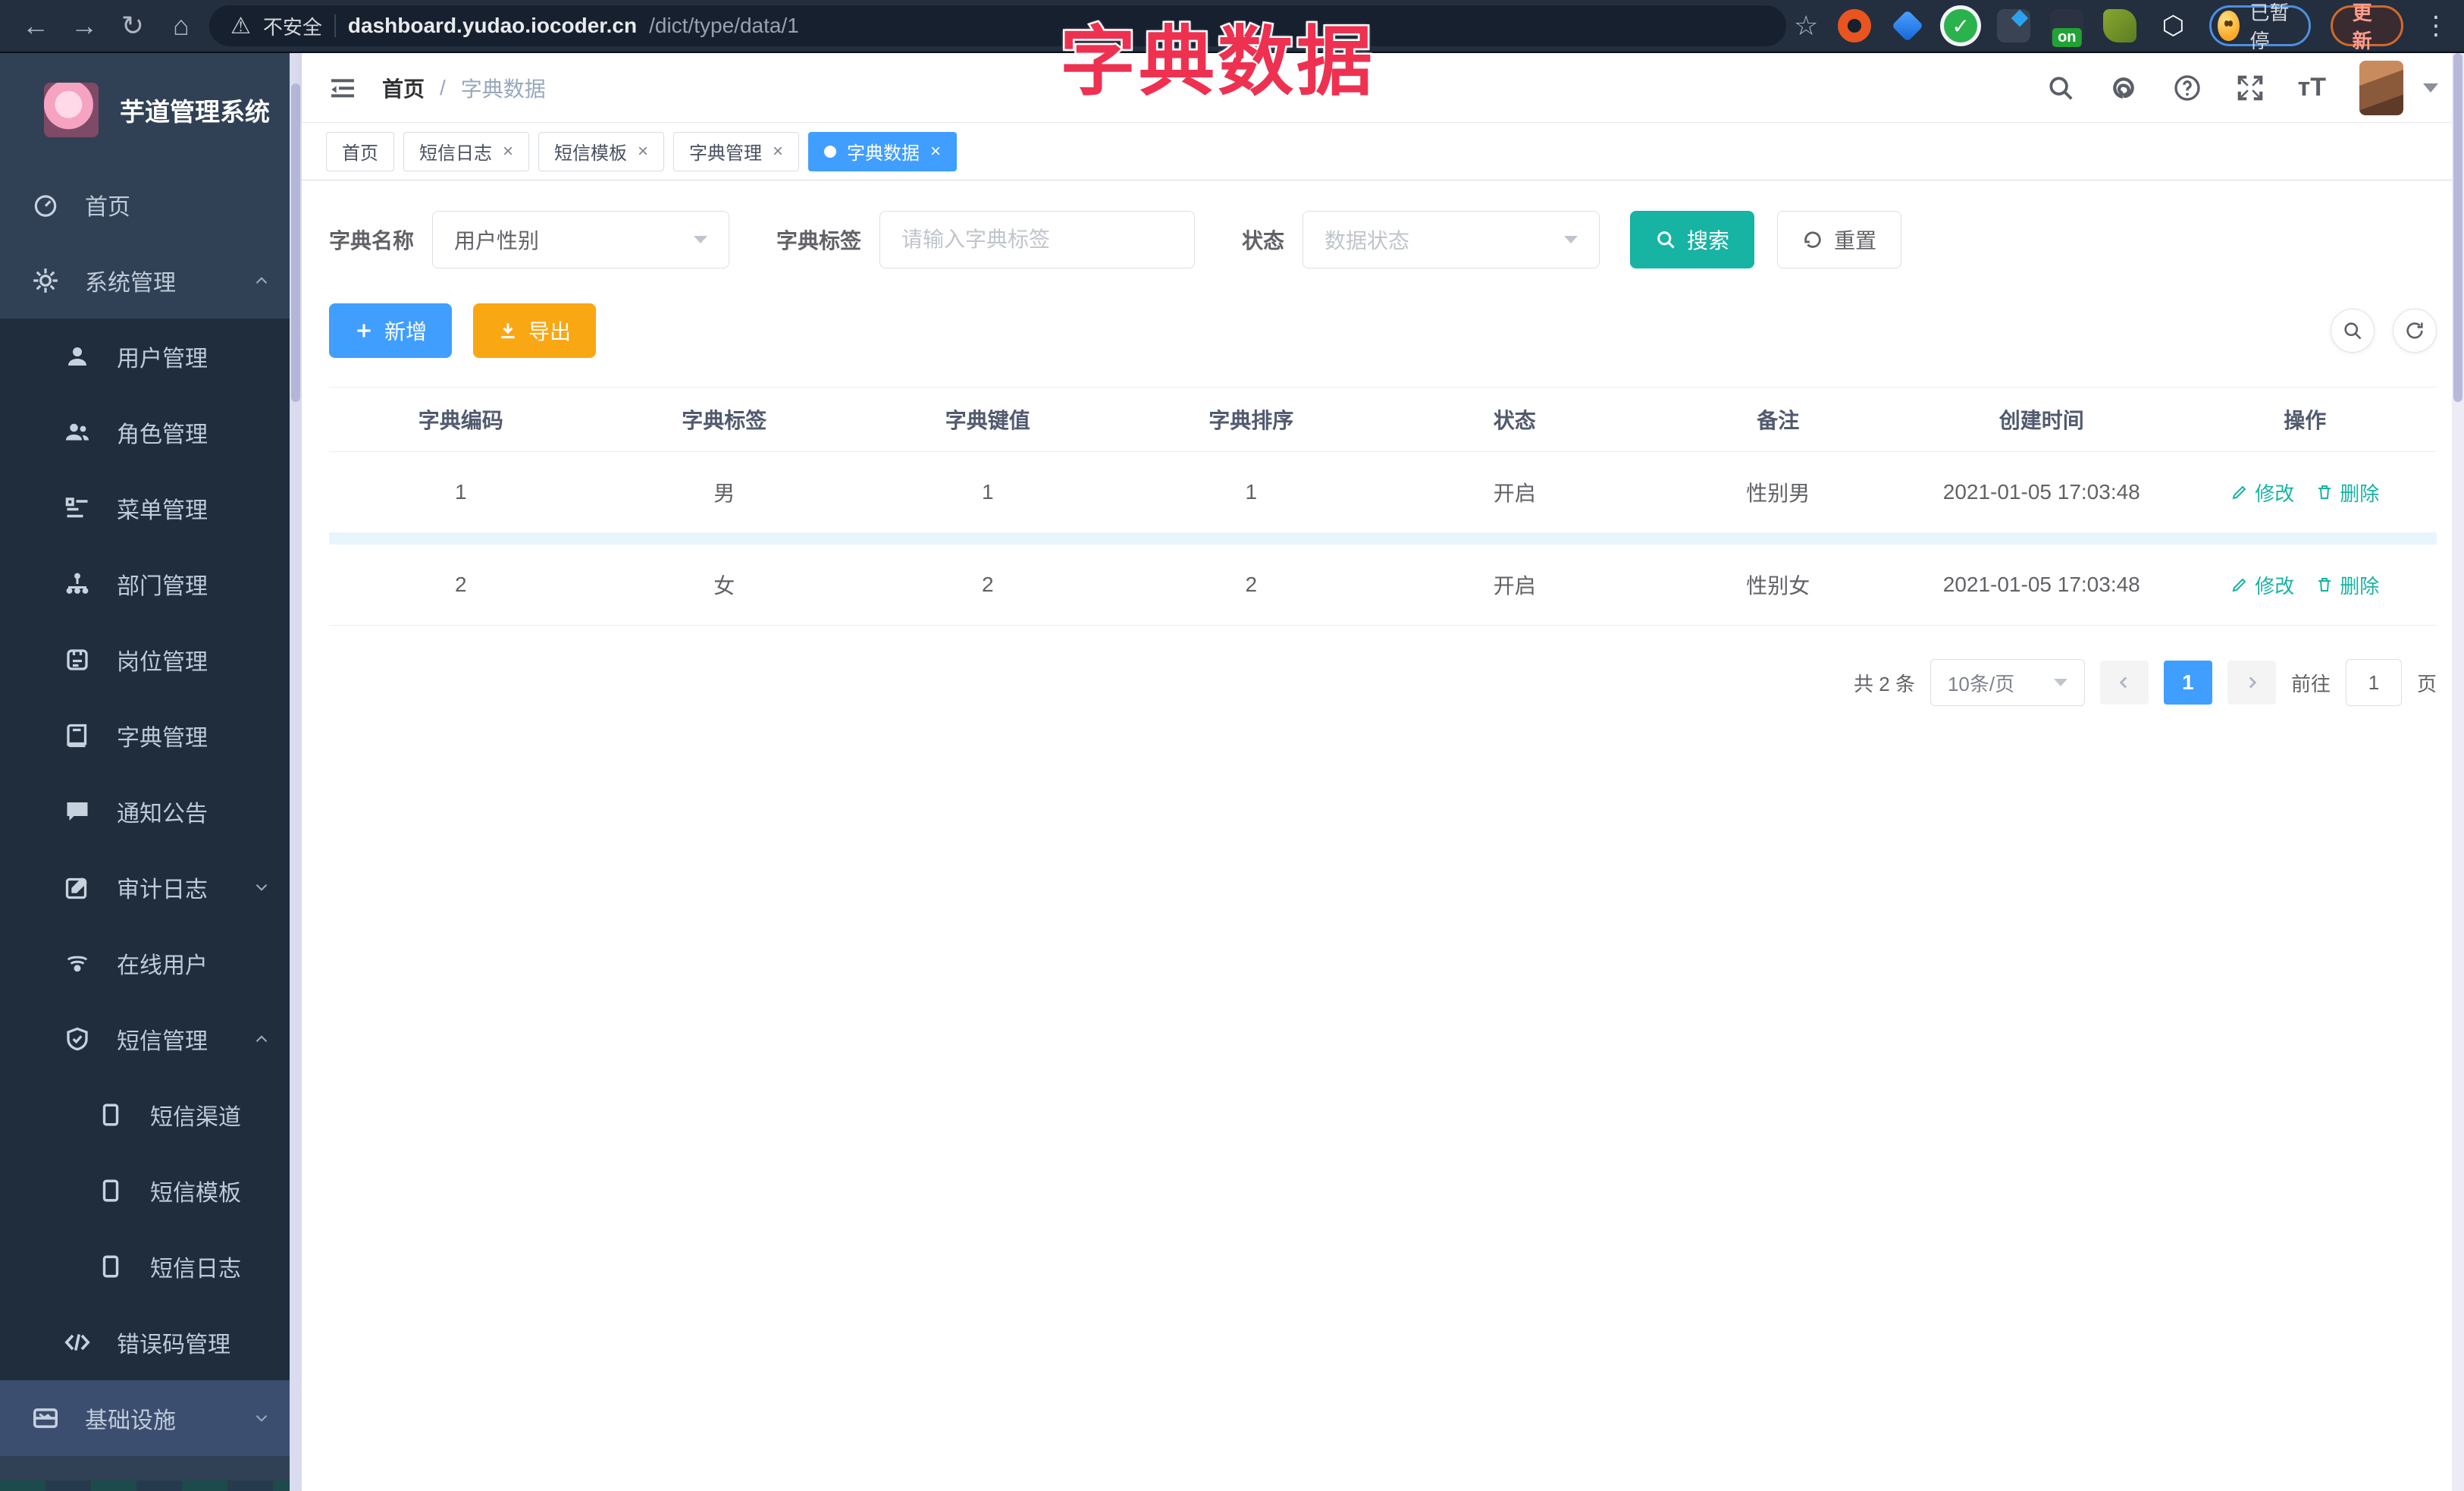  Describe the element at coordinates (2384, 331) in the screenshot. I see `table-mini-actions` at that location.